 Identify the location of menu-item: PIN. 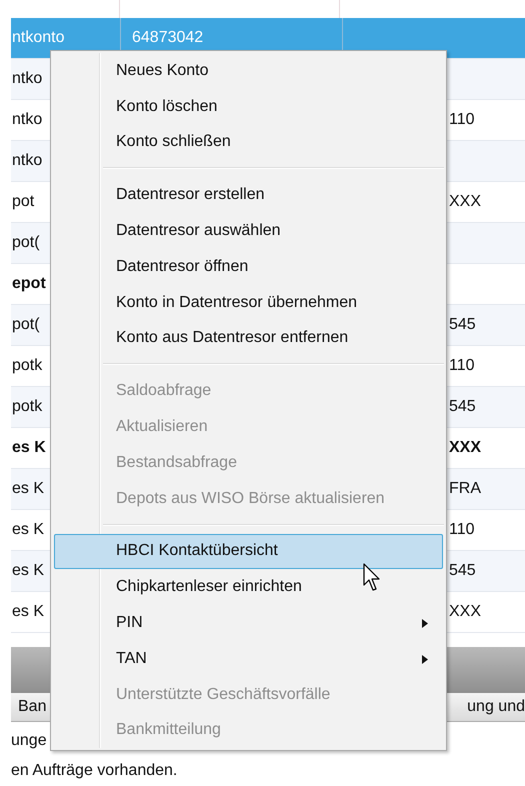
(248, 623).